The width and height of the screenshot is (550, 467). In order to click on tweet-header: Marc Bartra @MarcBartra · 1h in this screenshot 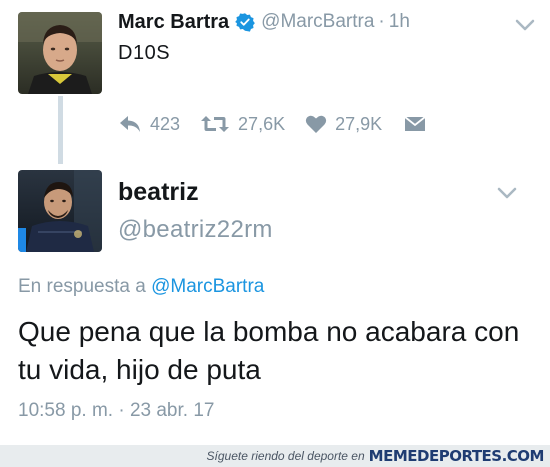, I will do `click(264, 22)`.